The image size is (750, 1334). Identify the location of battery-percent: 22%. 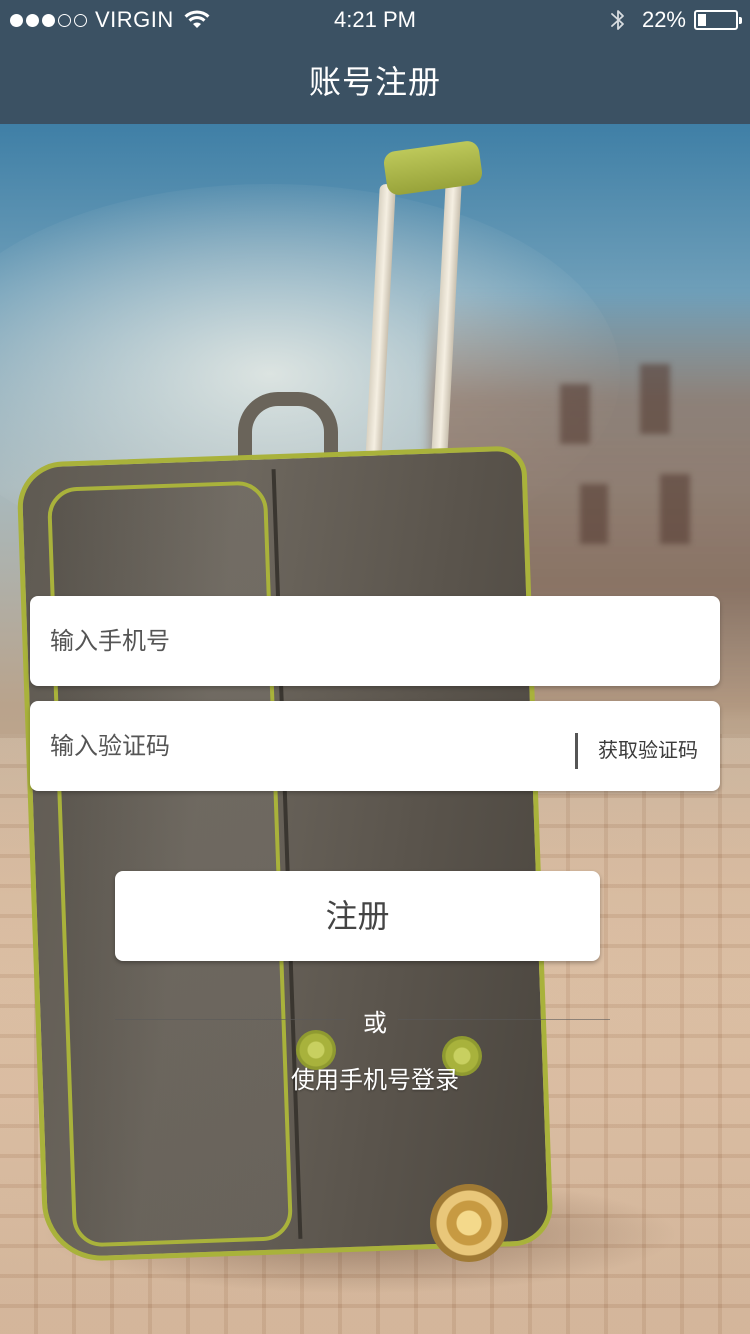
(663, 19).